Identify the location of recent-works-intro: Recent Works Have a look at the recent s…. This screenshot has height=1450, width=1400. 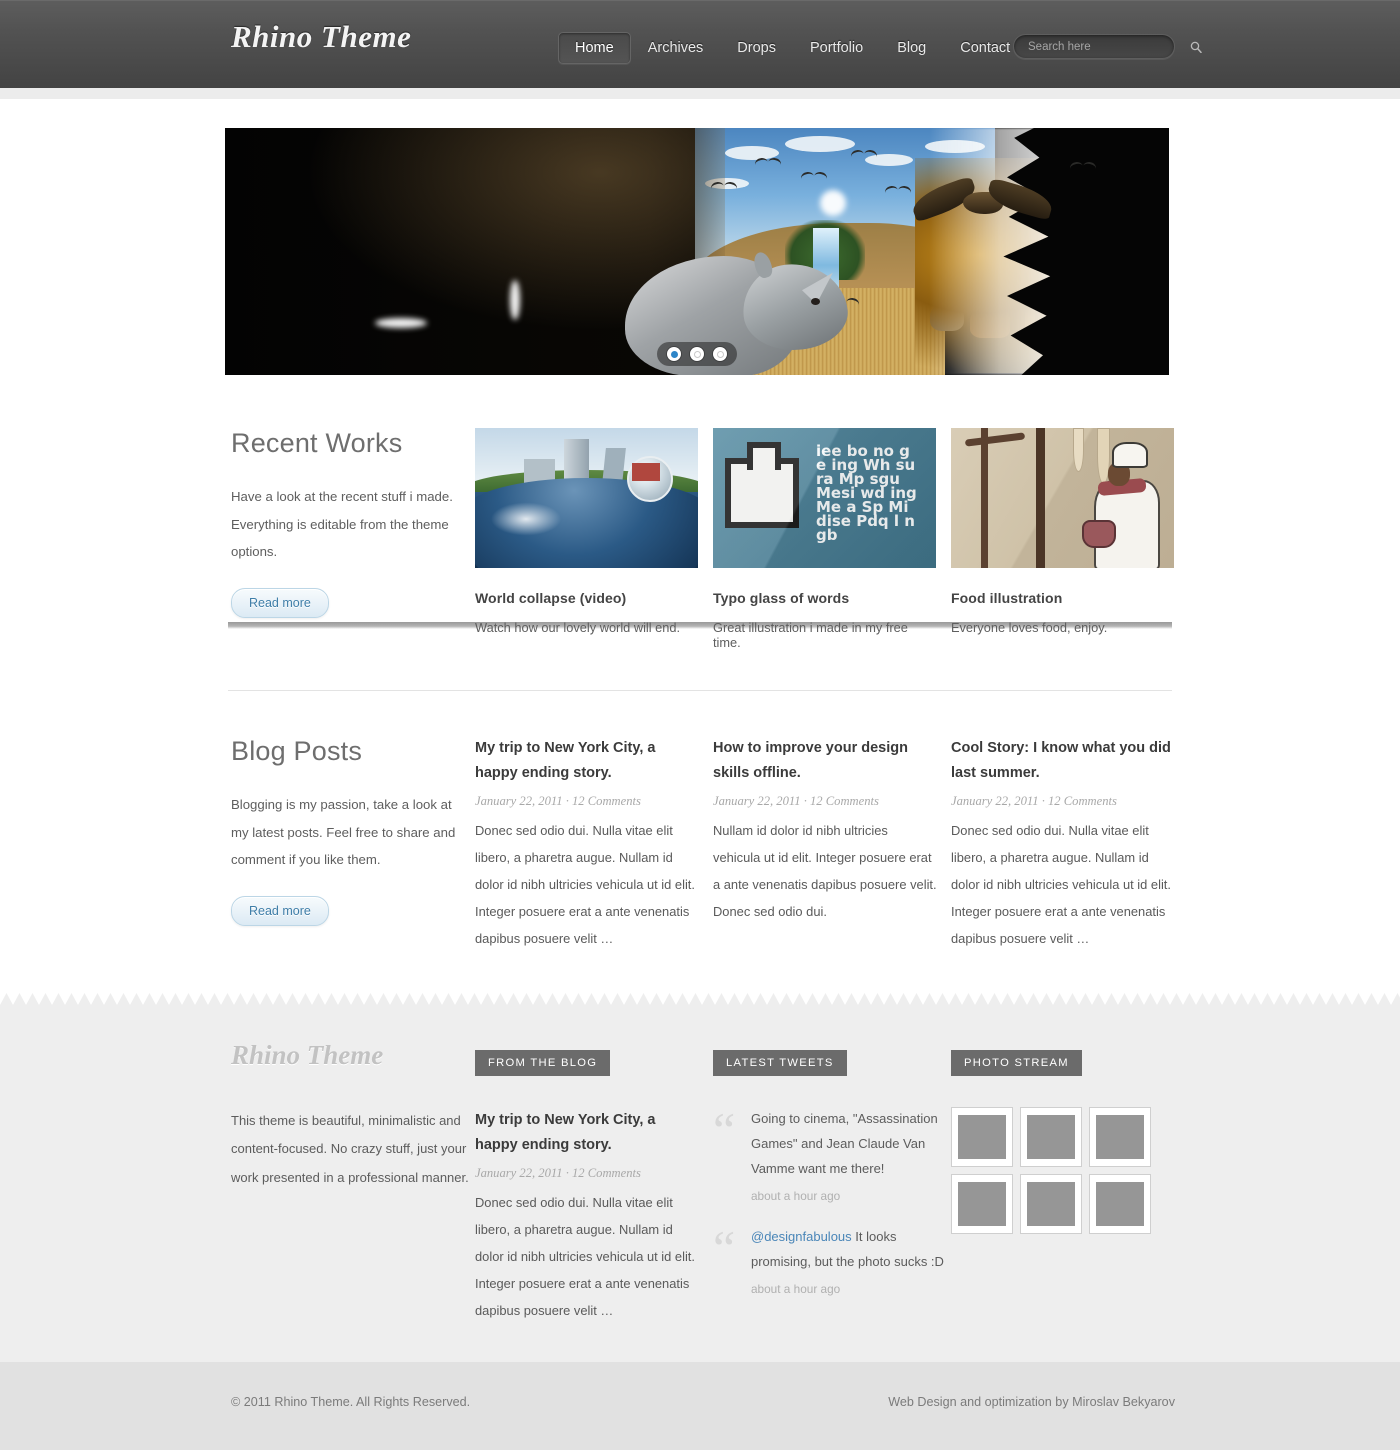
(351, 523).